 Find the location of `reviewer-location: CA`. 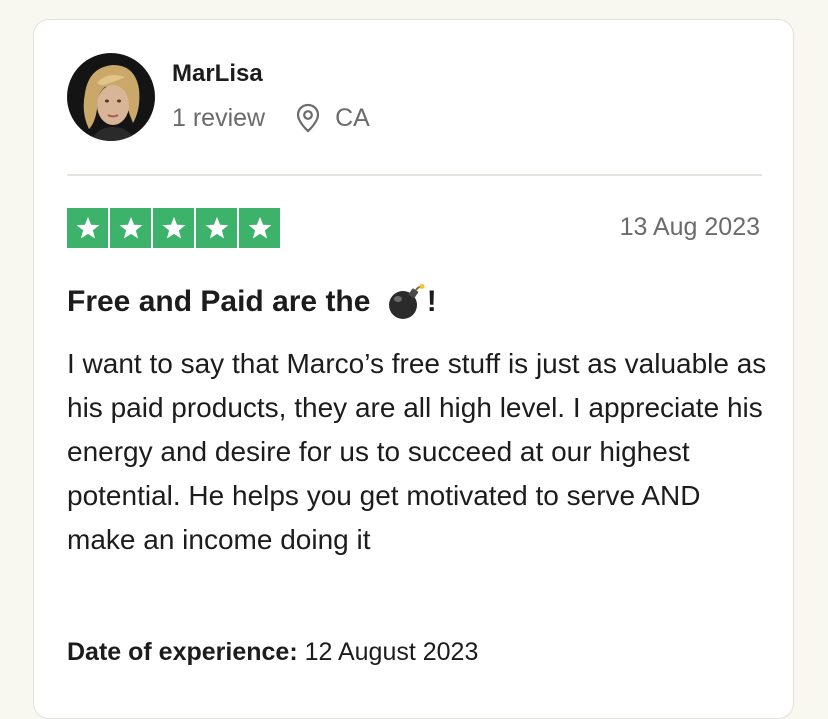

reviewer-location: CA is located at coordinates (352, 117).